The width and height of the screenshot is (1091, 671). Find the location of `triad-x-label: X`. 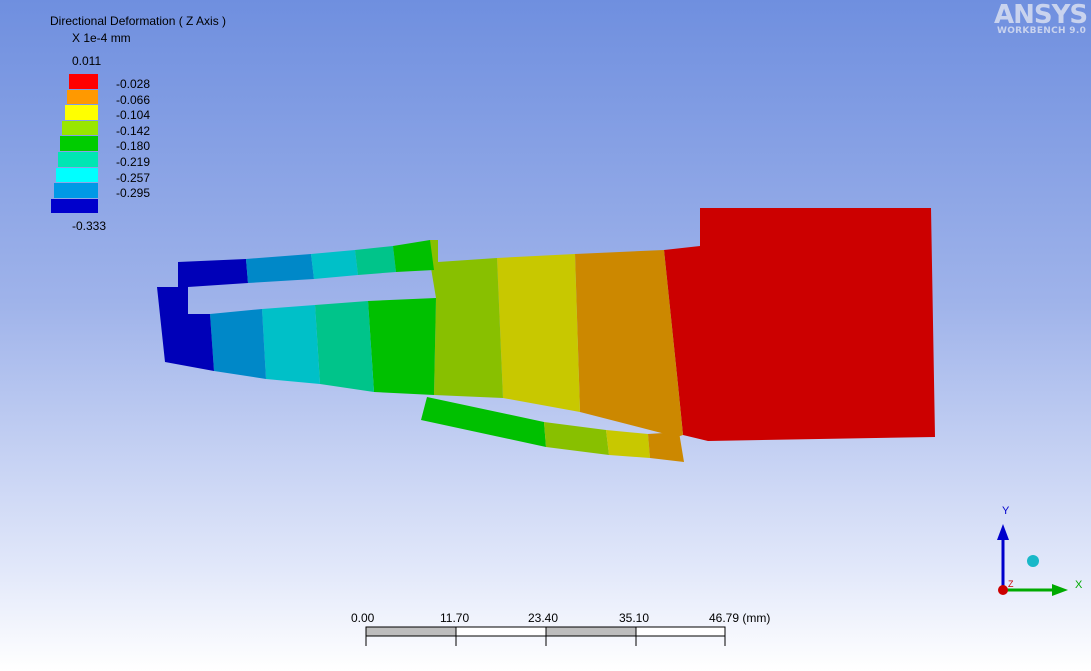

triad-x-label: X is located at coordinates (1079, 585).